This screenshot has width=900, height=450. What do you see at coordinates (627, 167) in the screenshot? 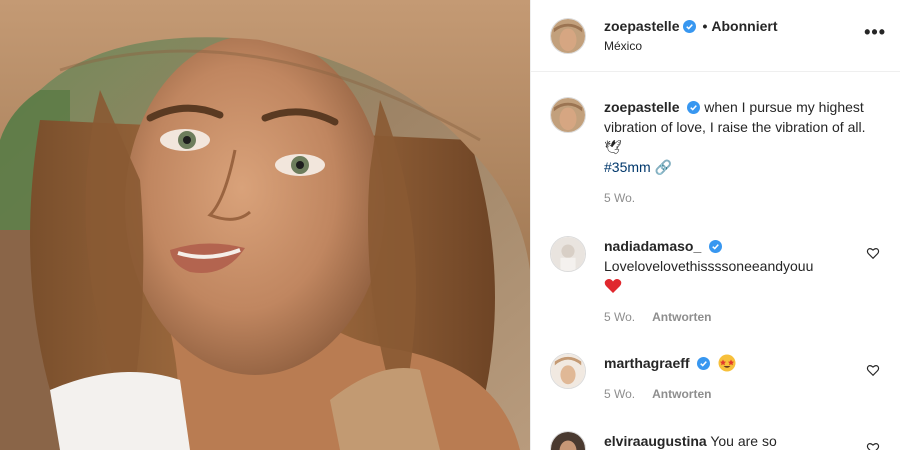
I see `hashtag-link: #35mm` at bounding box center [627, 167].